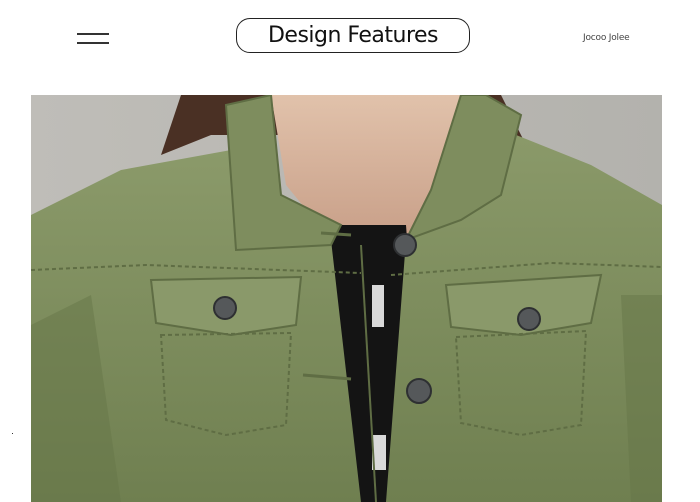 This screenshot has height=502, width=700. Describe the element at coordinates (93, 43) in the screenshot. I see `menu-line-bottom` at that location.